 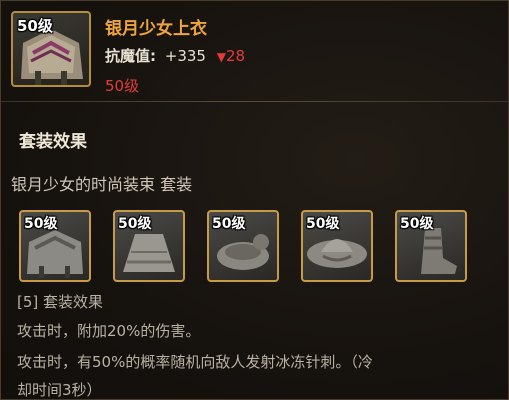 I want to click on required-level: 50级, so click(x=122, y=86).